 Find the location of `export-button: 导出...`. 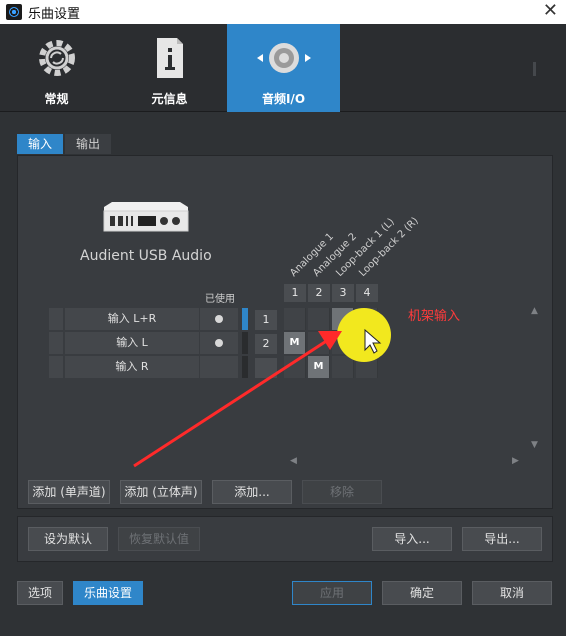

export-button: 导出... is located at coordinates (502, 539).